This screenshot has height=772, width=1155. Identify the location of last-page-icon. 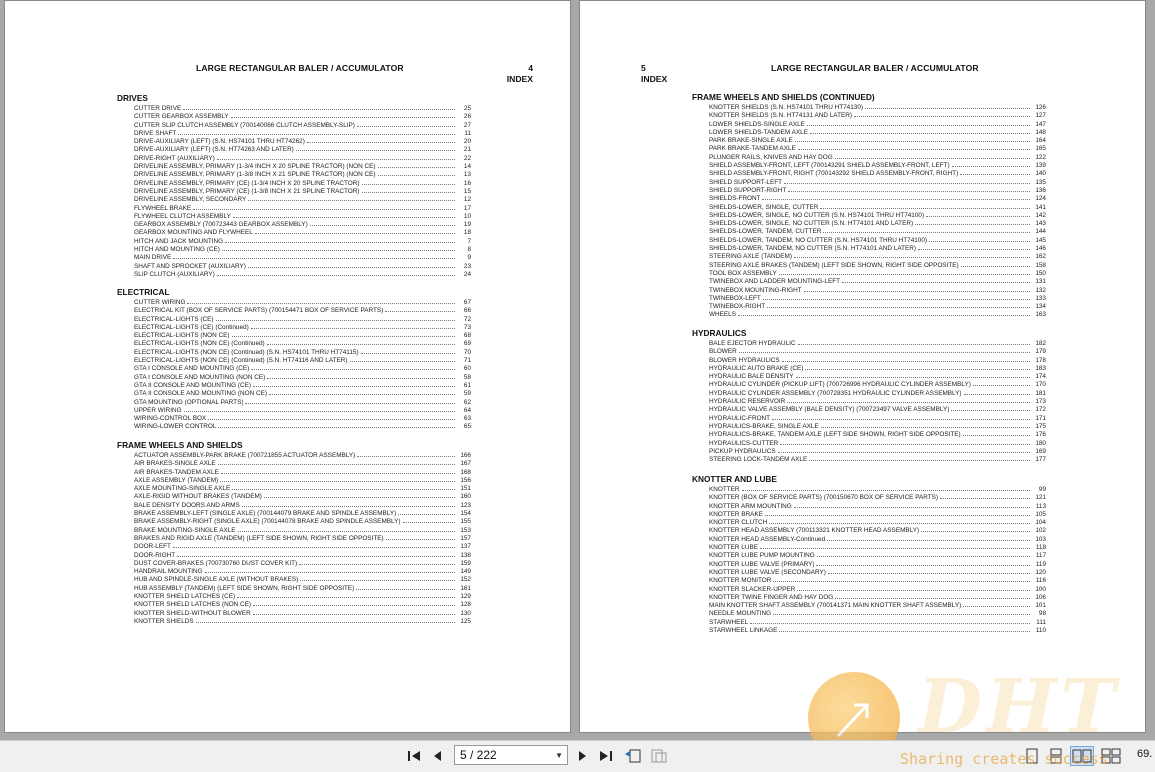
(606, 756).